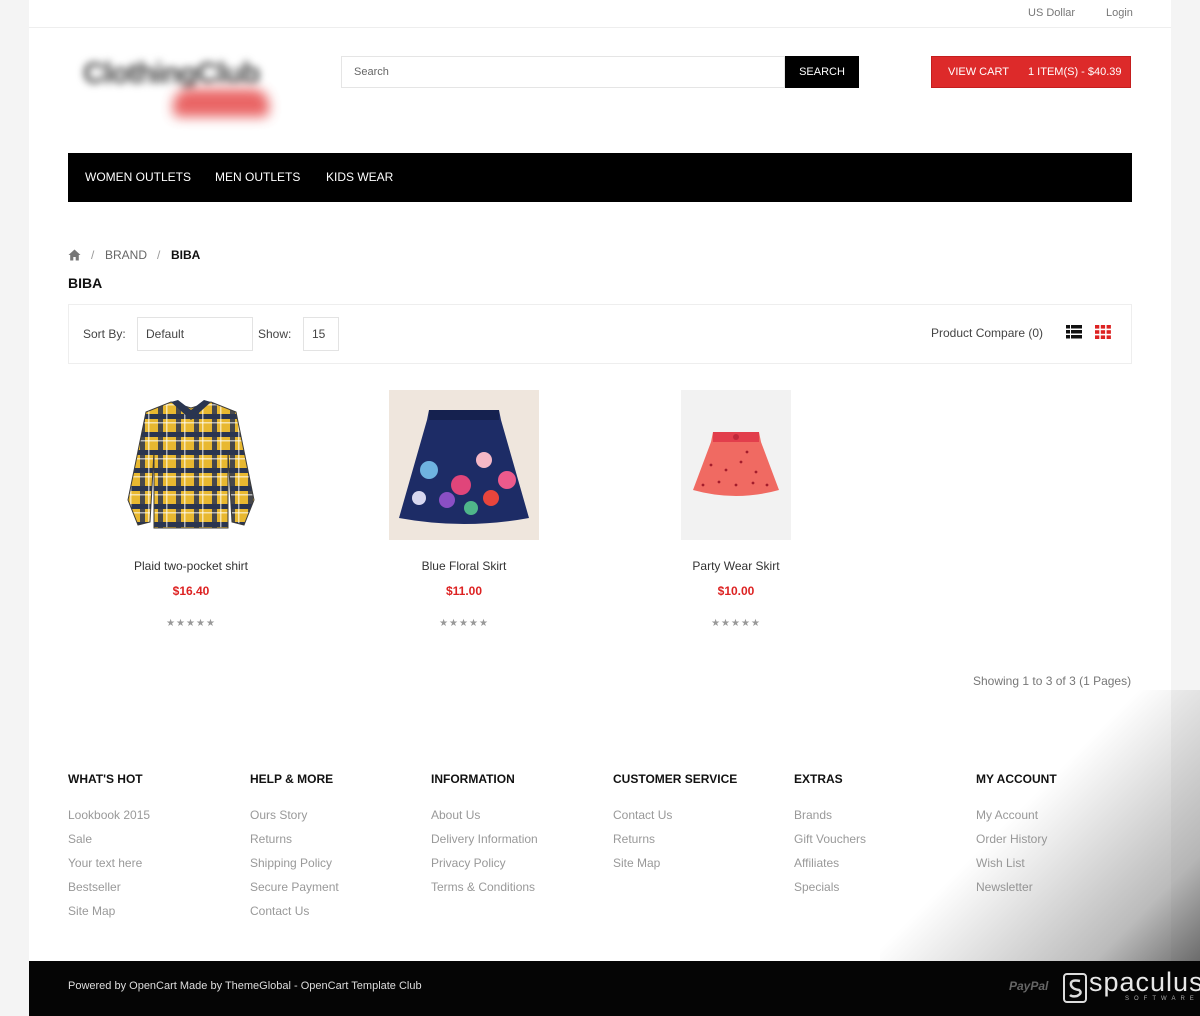  Describe the element at coordinates (816, 863) in the screenshot. I see `footer-link: Affiliates` at that location.